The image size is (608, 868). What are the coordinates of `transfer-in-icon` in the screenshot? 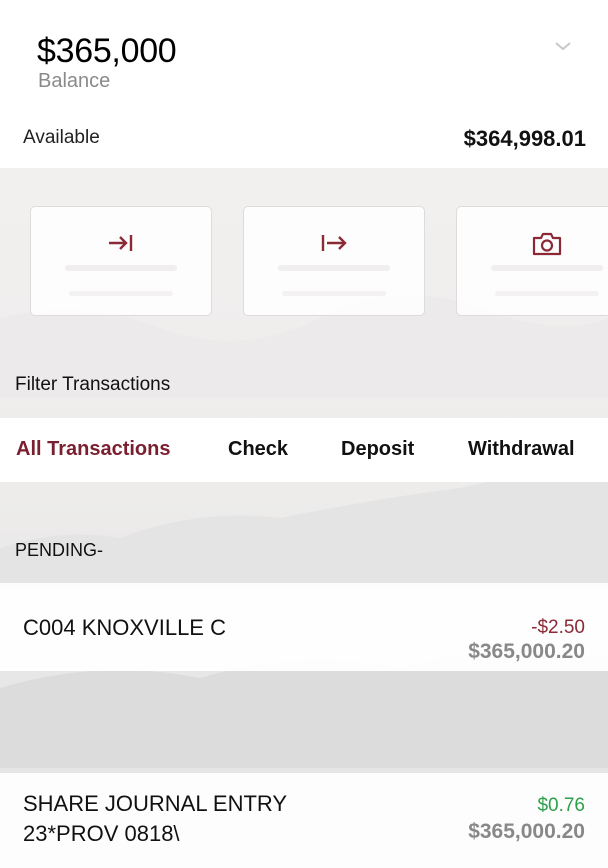 It's located at (121, 243).